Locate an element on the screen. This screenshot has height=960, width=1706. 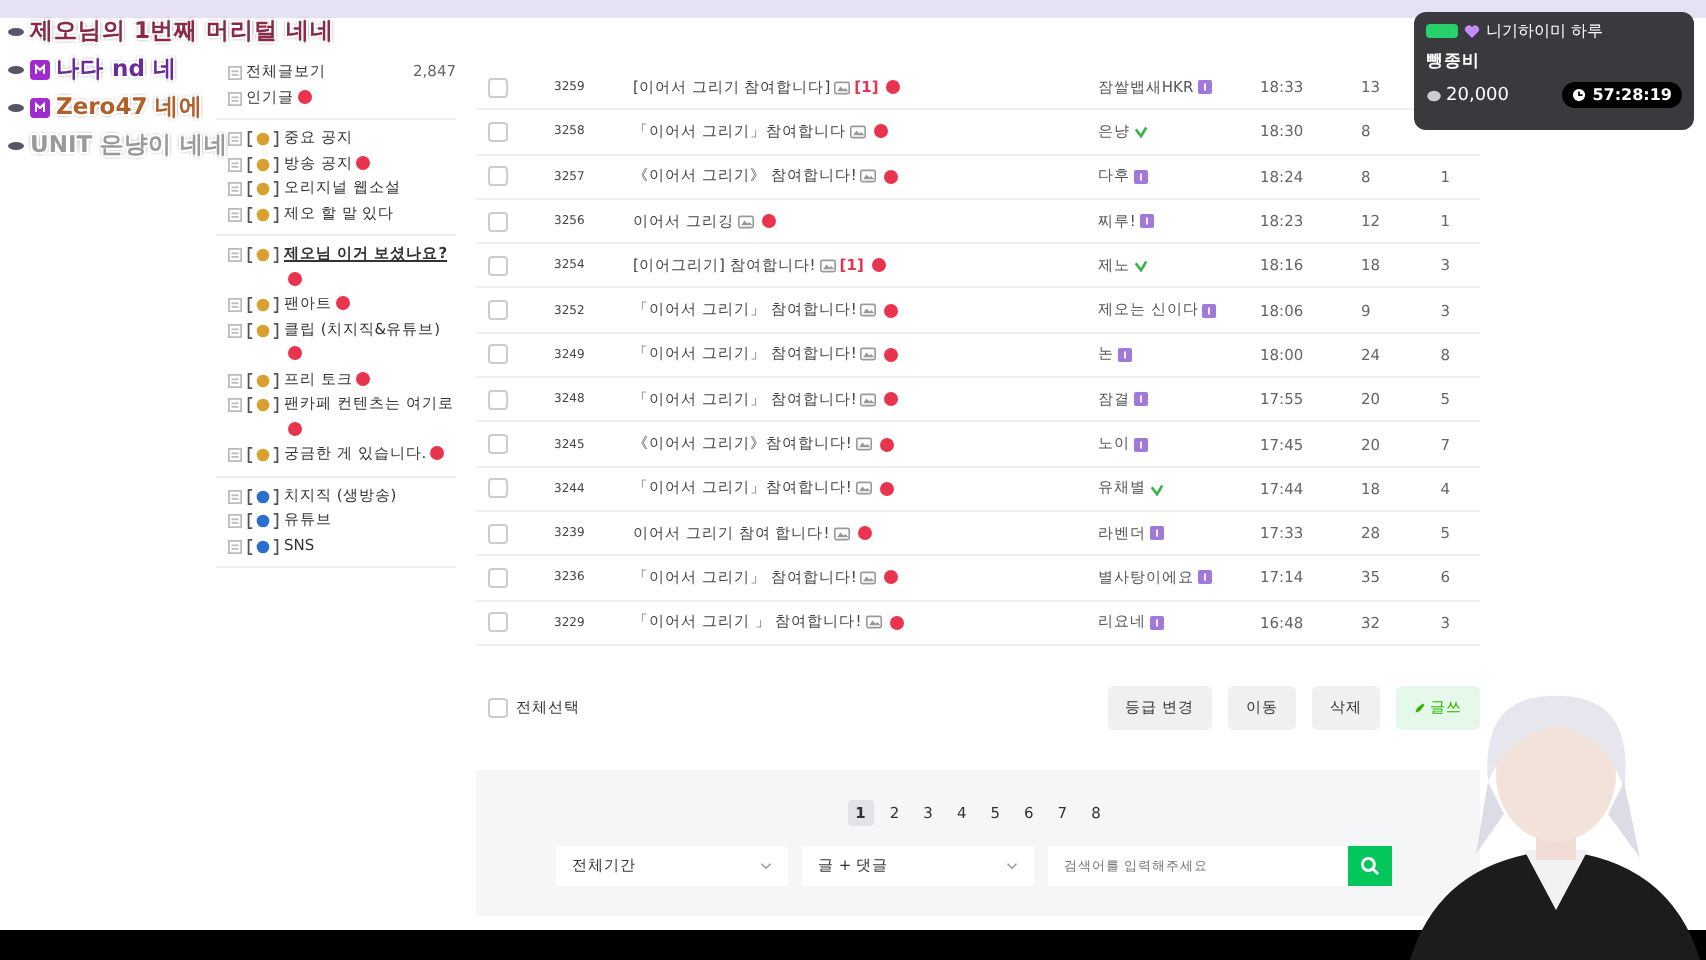
select-all-checkbox is located at coordinates (498, 707).